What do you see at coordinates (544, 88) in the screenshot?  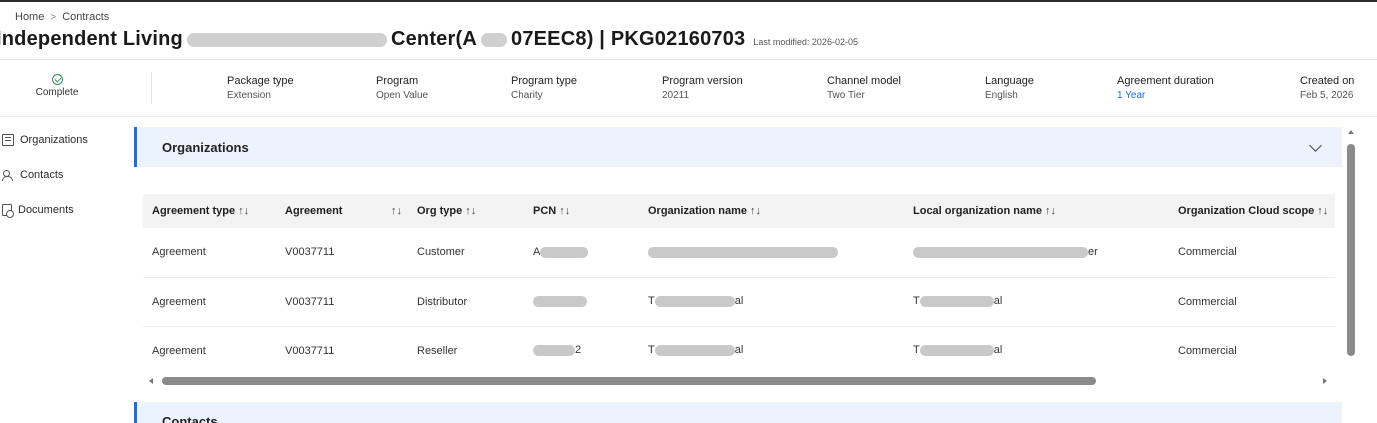 I see `summary-field-program-type: Program type Charity` at bounding box center [544, 88].